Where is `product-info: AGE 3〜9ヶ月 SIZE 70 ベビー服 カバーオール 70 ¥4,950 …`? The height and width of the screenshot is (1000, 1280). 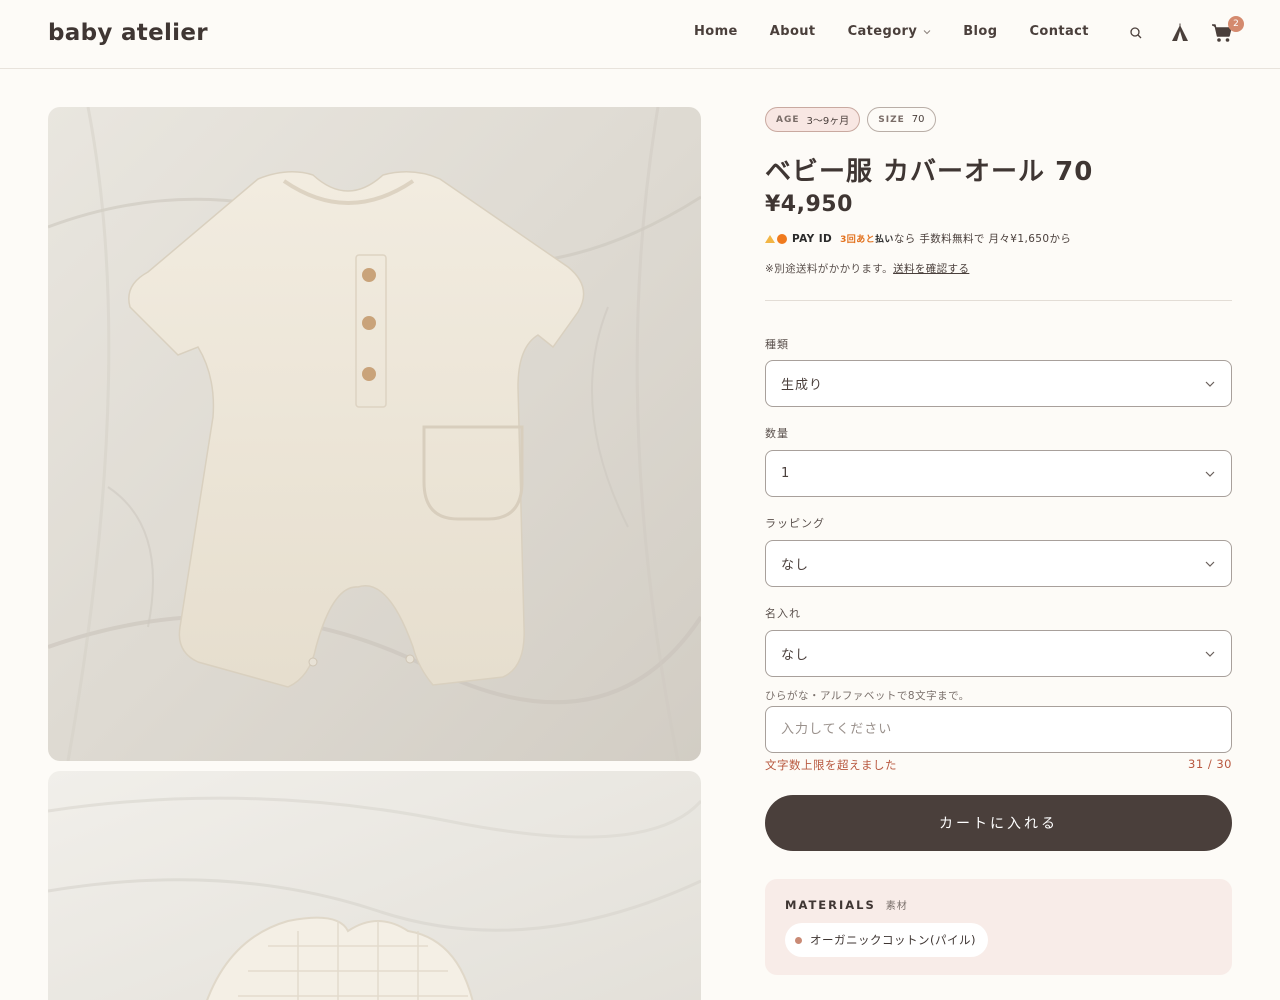
product-info: AGE 3〜9ヶ月 SIZE 70 ベビー服 カバーオール 70 ¥4,950 … is located at coordinates (998, 204).